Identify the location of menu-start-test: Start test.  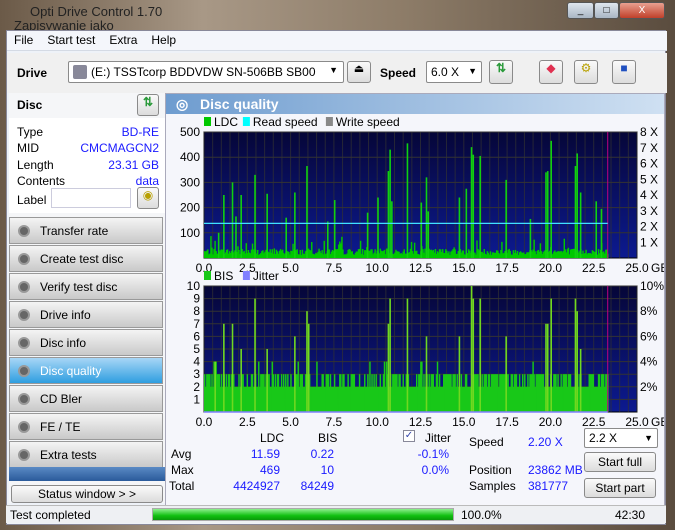
(71, 39).